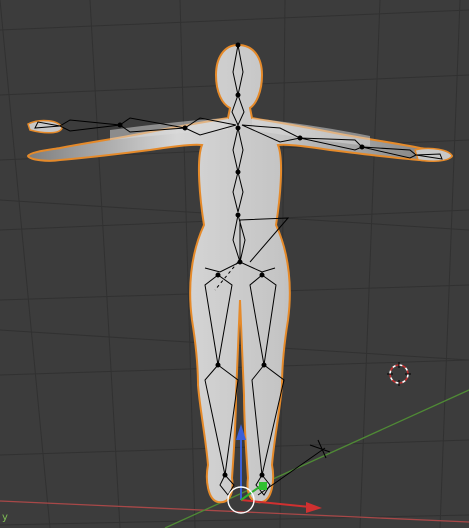 The width and height of the screenshot is (469, 528). Describe the element at coordinates (263, 486) in the screenshot. I see `gizmo-y-arrow-icon` at that location.